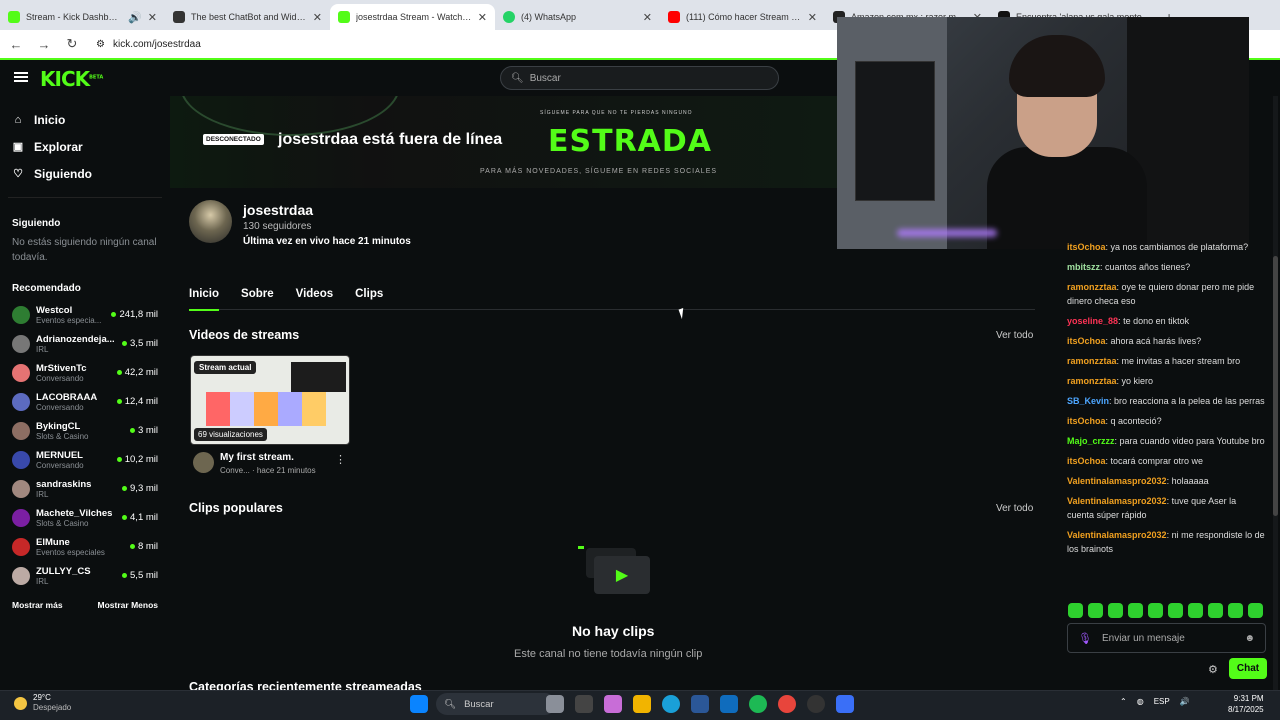 The height and width of the screenshot is (720, 1280). Describe the element at coordinates (729, 704) in the screenshot. I see `outlook-icon` at that location.